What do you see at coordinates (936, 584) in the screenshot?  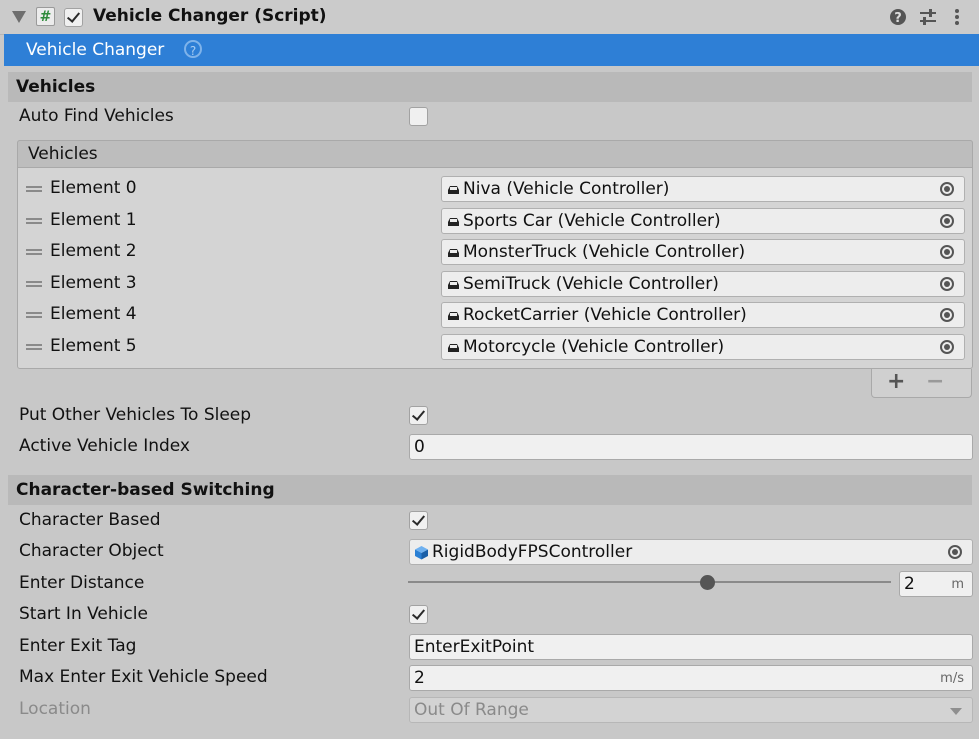 I see `enter-distance-field: 2 m` at bounding box center [936, 584].